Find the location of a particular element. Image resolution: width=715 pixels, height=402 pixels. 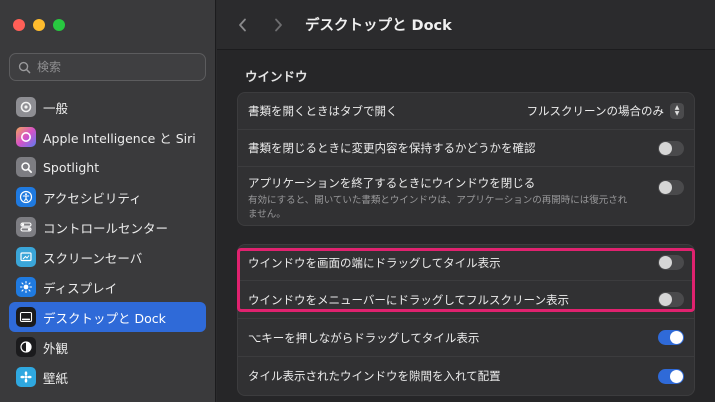

sidebar-item-label: 外観 is located at coordinates (56, 348).